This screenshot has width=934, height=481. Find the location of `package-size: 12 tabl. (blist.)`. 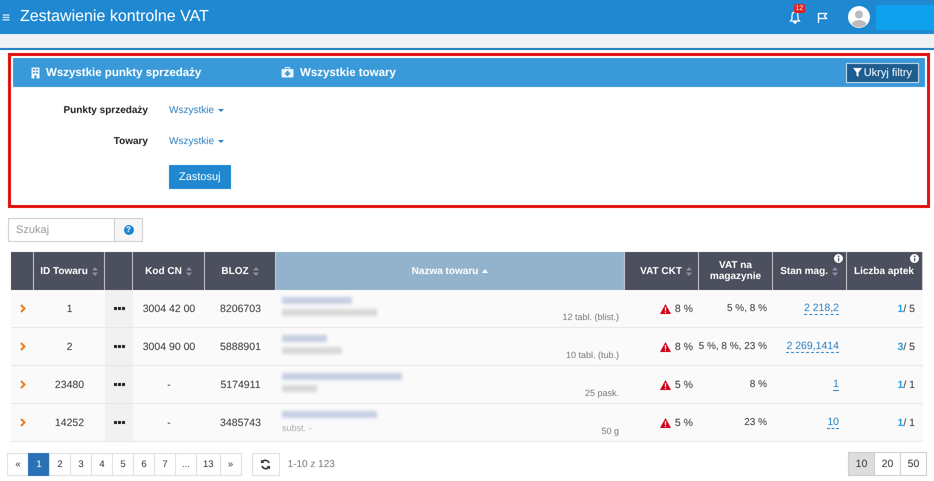

package-size: 12 tabl. (blist.) is located at coordinates (590, 317).